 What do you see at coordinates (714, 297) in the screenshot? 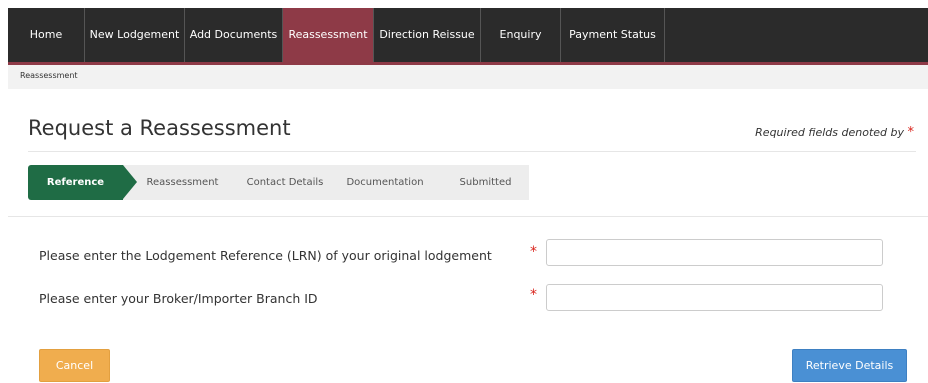
I see `branch-id-input` at bounding box center [714, 297].